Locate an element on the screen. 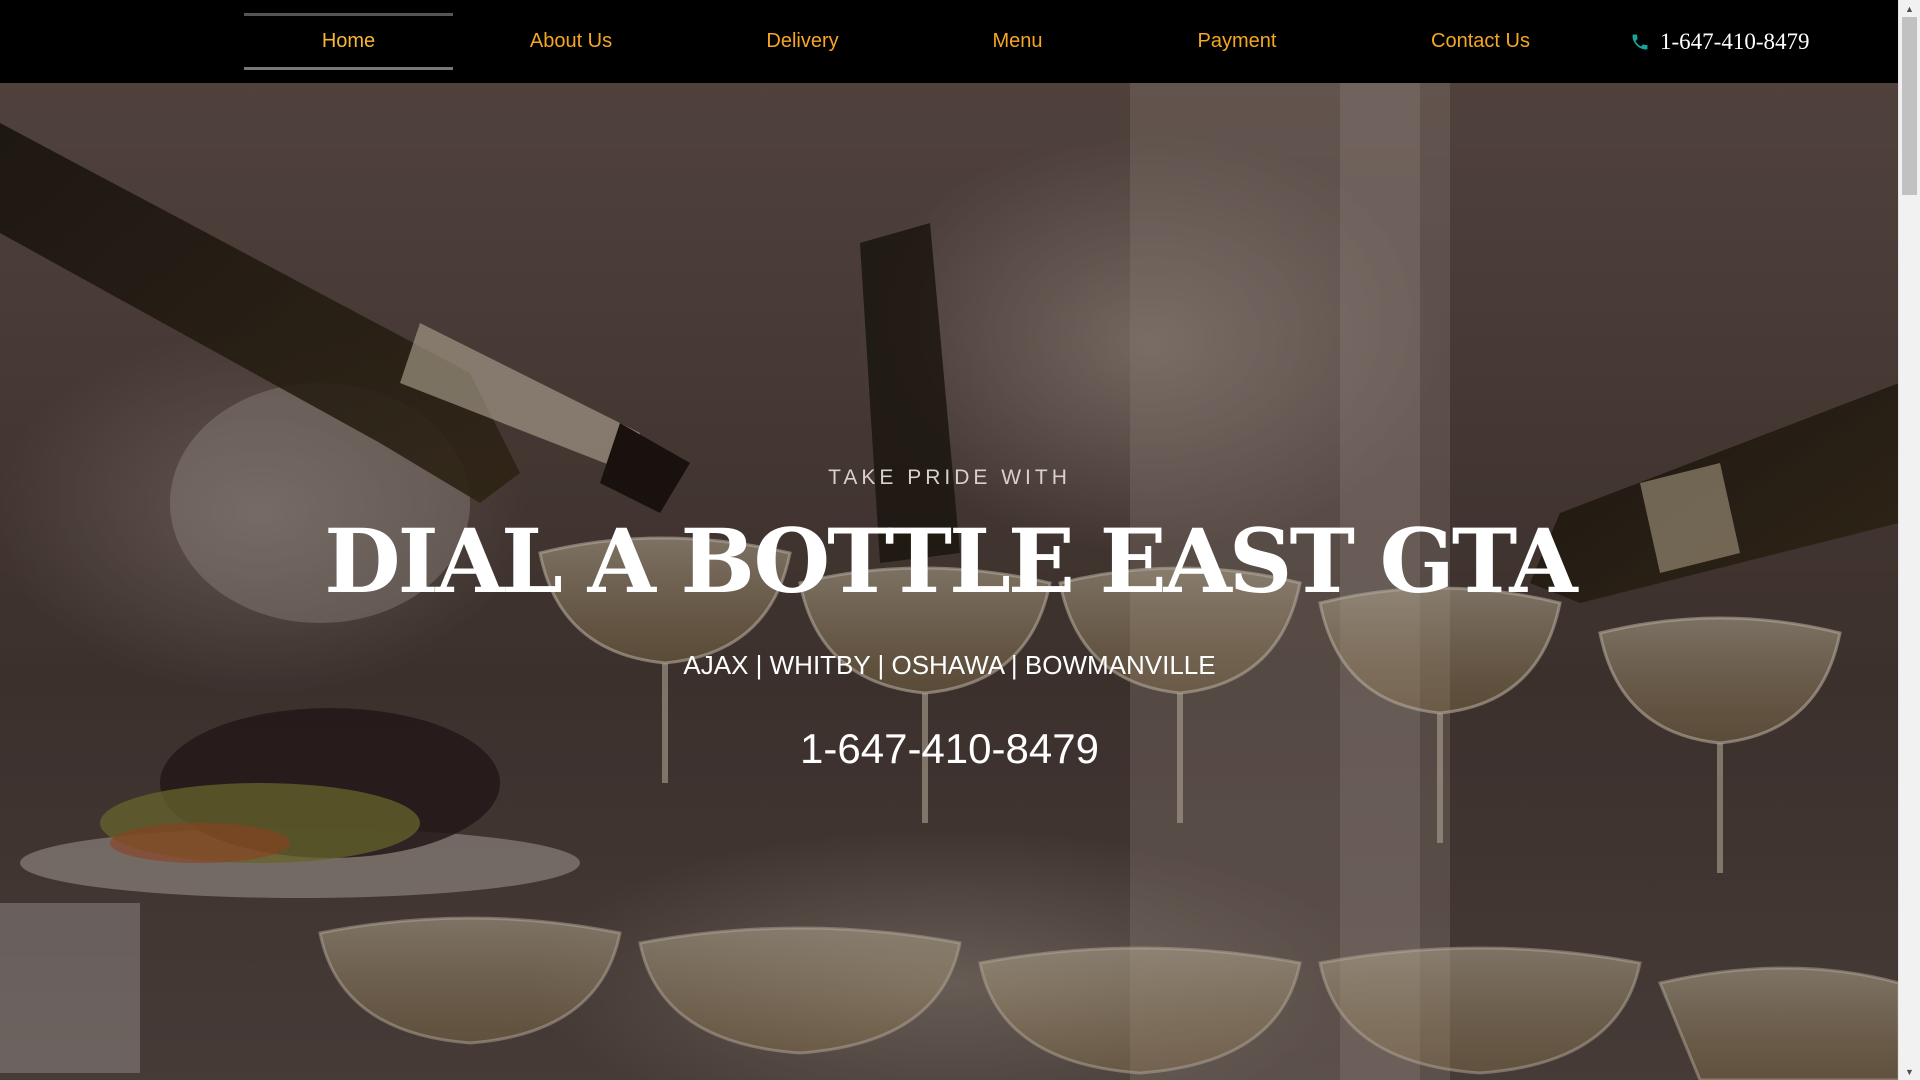 This screenshot has height=1080, width=1920. scroll-down-arrow-icon: ▼ is located at coordinates (1909, 1071).